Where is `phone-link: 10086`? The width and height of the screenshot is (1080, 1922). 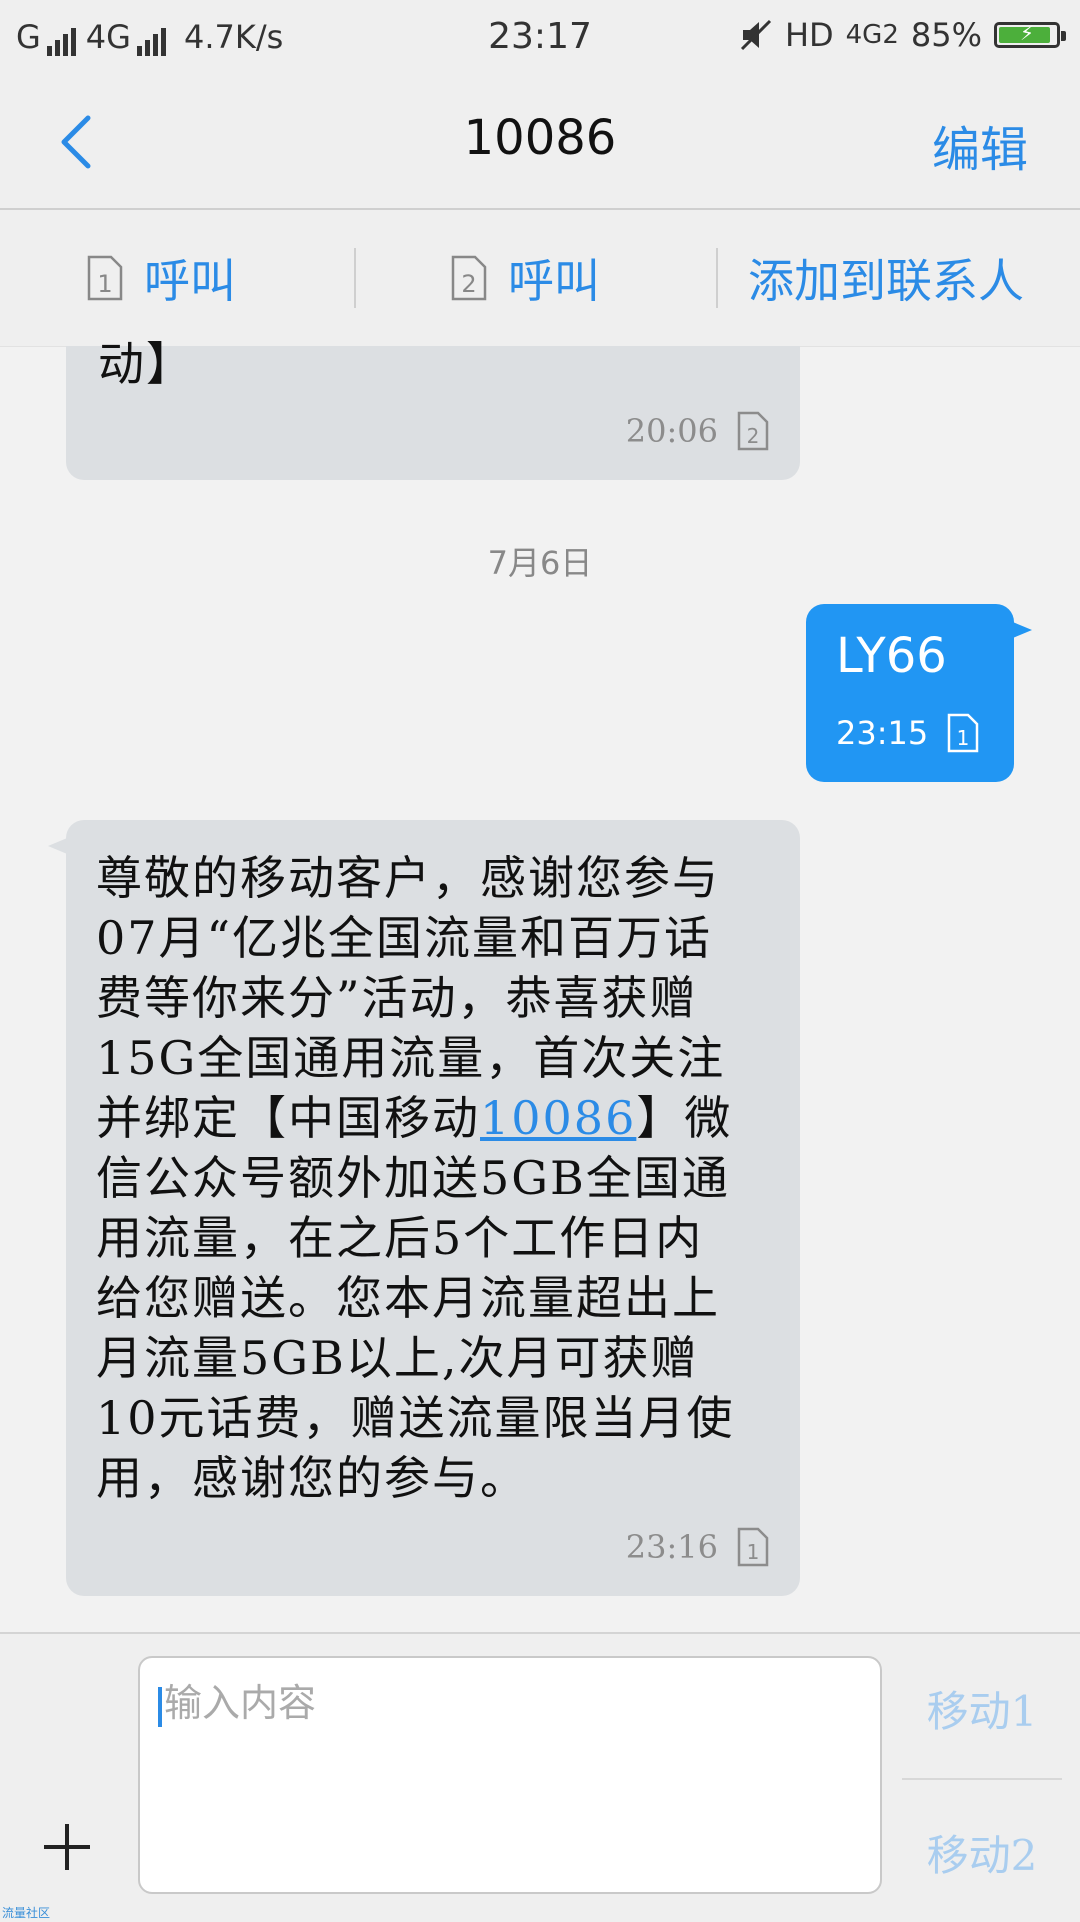 phone-link: 10086 is located at coordinates (558, 1118).